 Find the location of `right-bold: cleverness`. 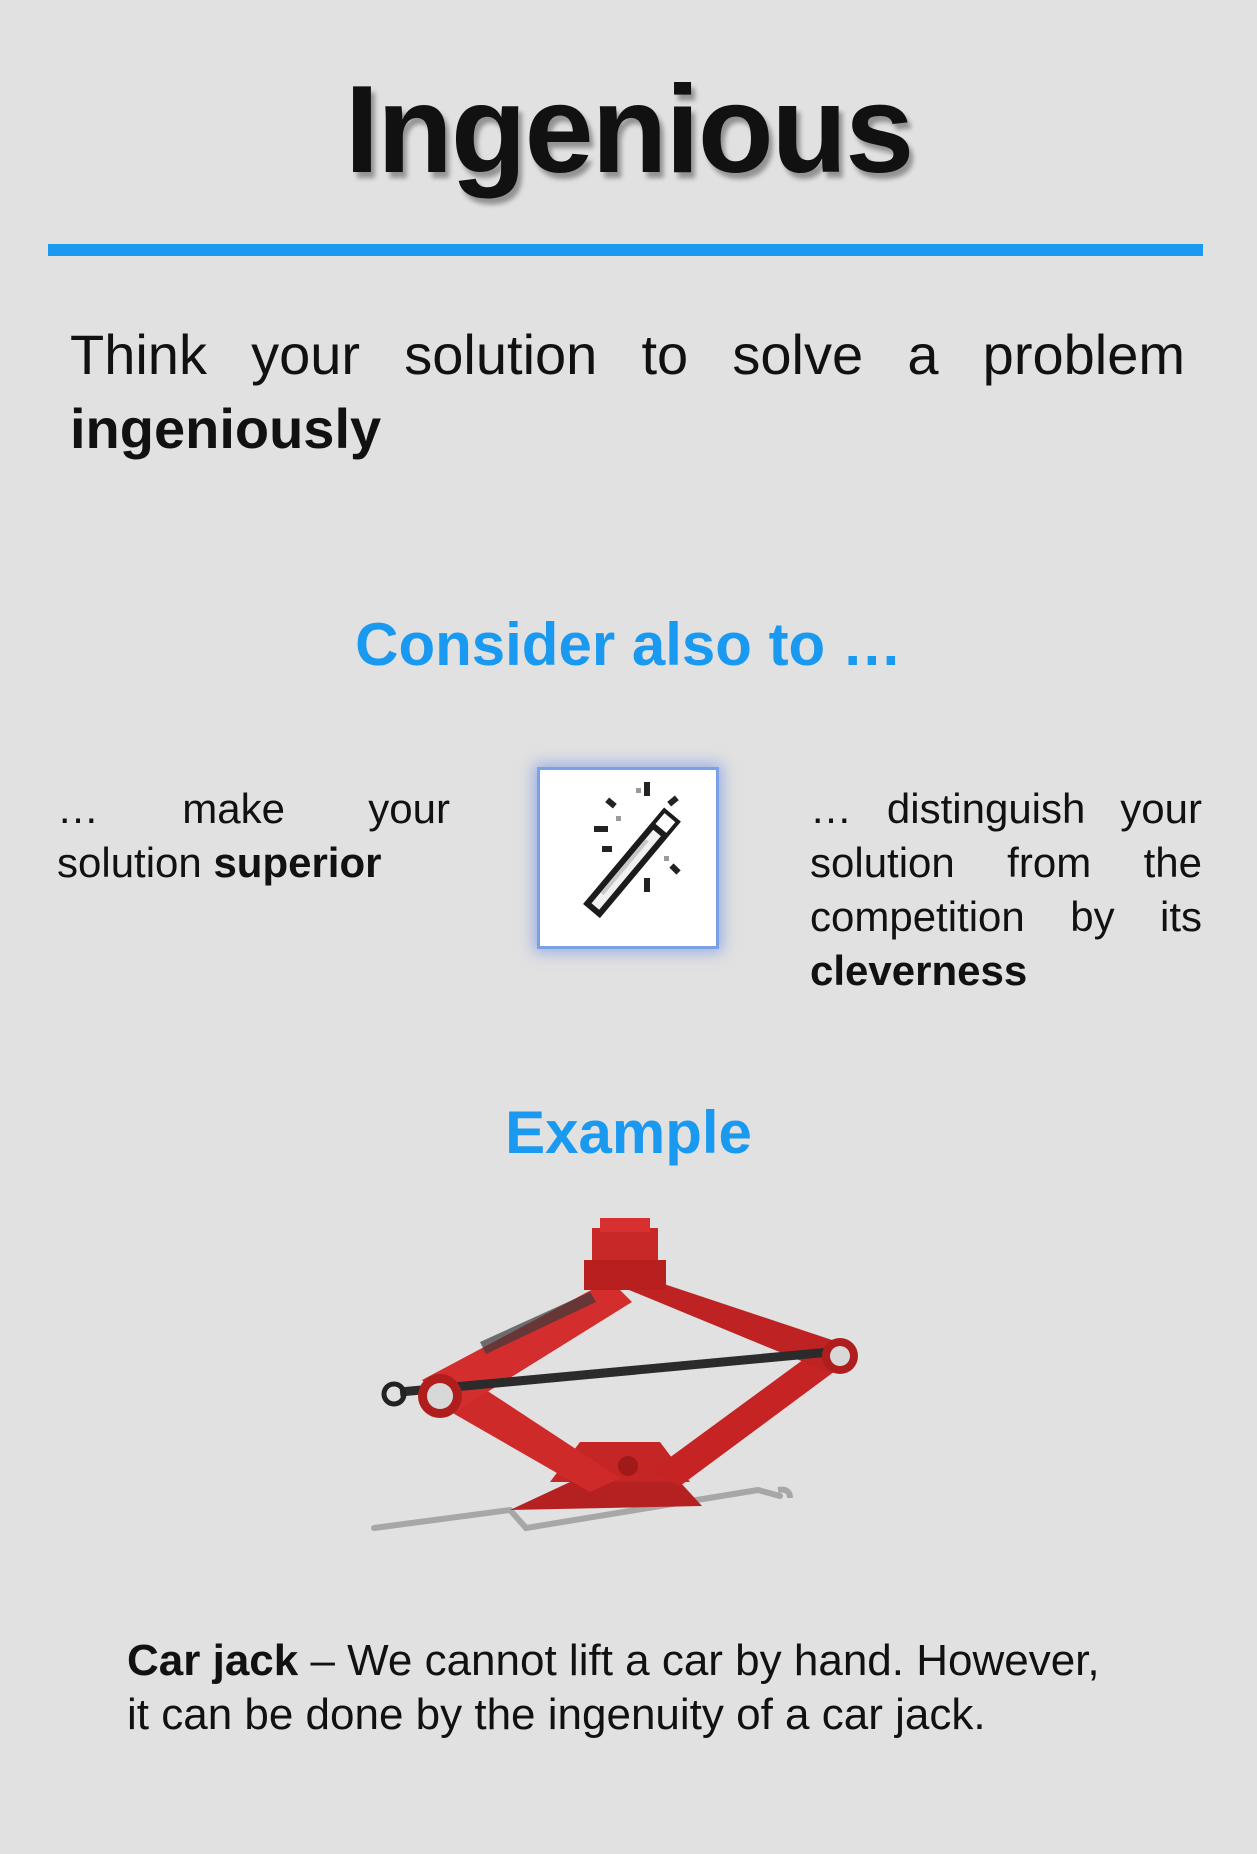

right-bold: cleverness is located at coordinates (919, 970).